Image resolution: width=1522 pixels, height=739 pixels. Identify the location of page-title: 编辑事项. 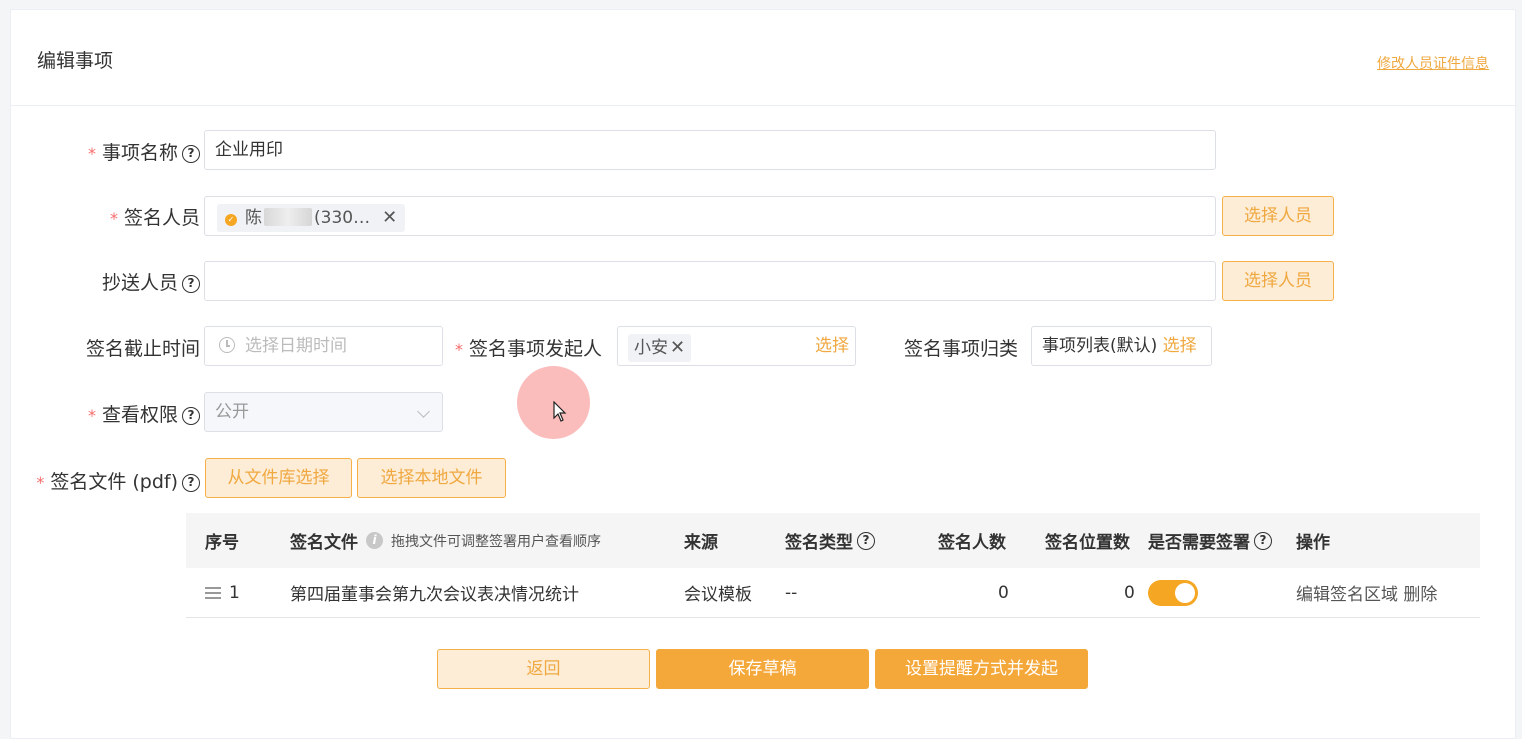
(75, 61).